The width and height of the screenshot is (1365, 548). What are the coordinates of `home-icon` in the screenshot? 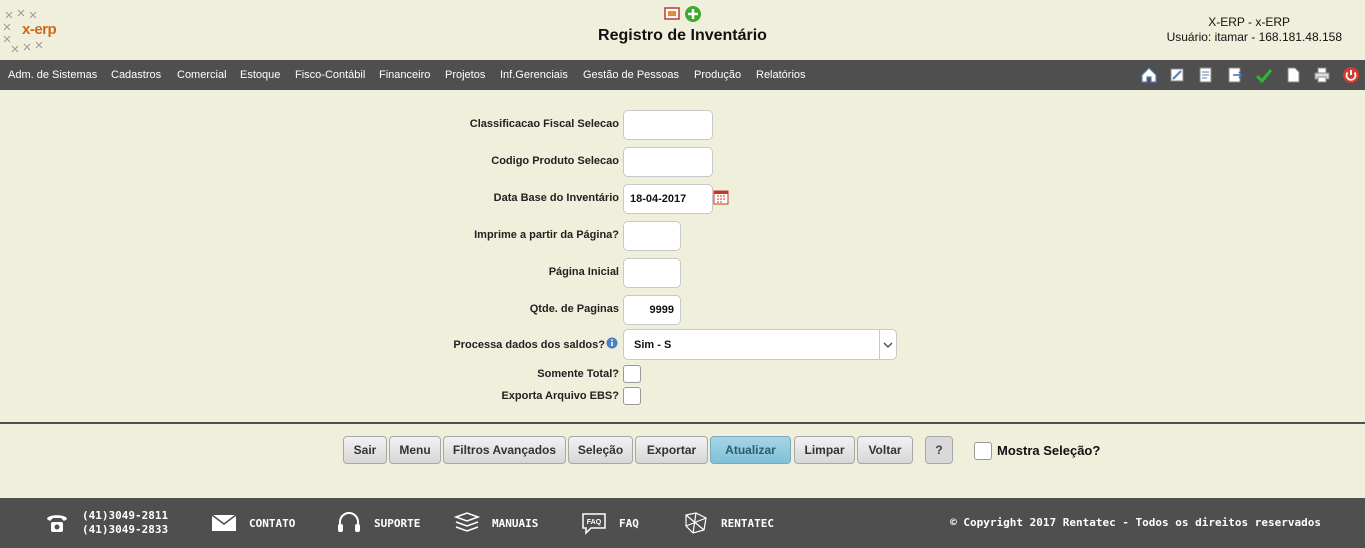 It's located at (1149, 75).